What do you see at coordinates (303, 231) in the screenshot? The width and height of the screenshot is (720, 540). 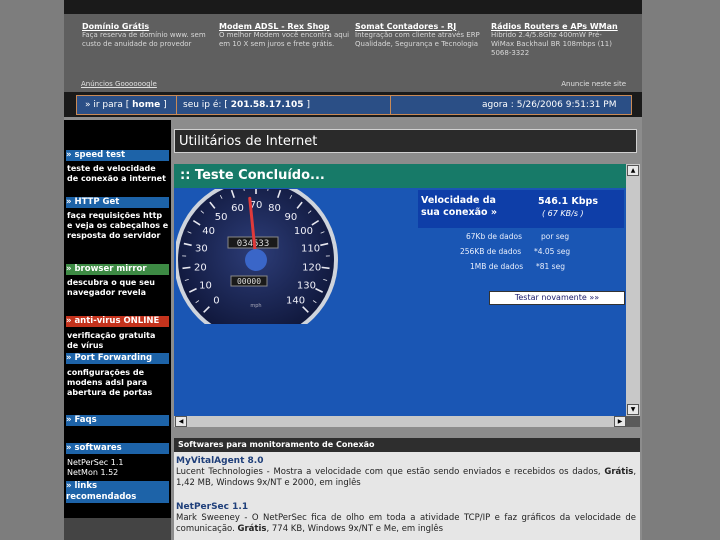 I see `gauge-tick-label: 100` at bounding box center [303, 231].